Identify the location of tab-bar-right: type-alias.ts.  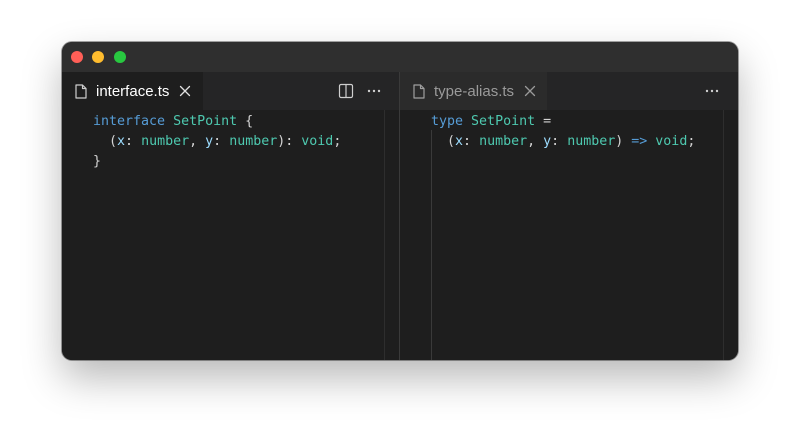
(569, 91).